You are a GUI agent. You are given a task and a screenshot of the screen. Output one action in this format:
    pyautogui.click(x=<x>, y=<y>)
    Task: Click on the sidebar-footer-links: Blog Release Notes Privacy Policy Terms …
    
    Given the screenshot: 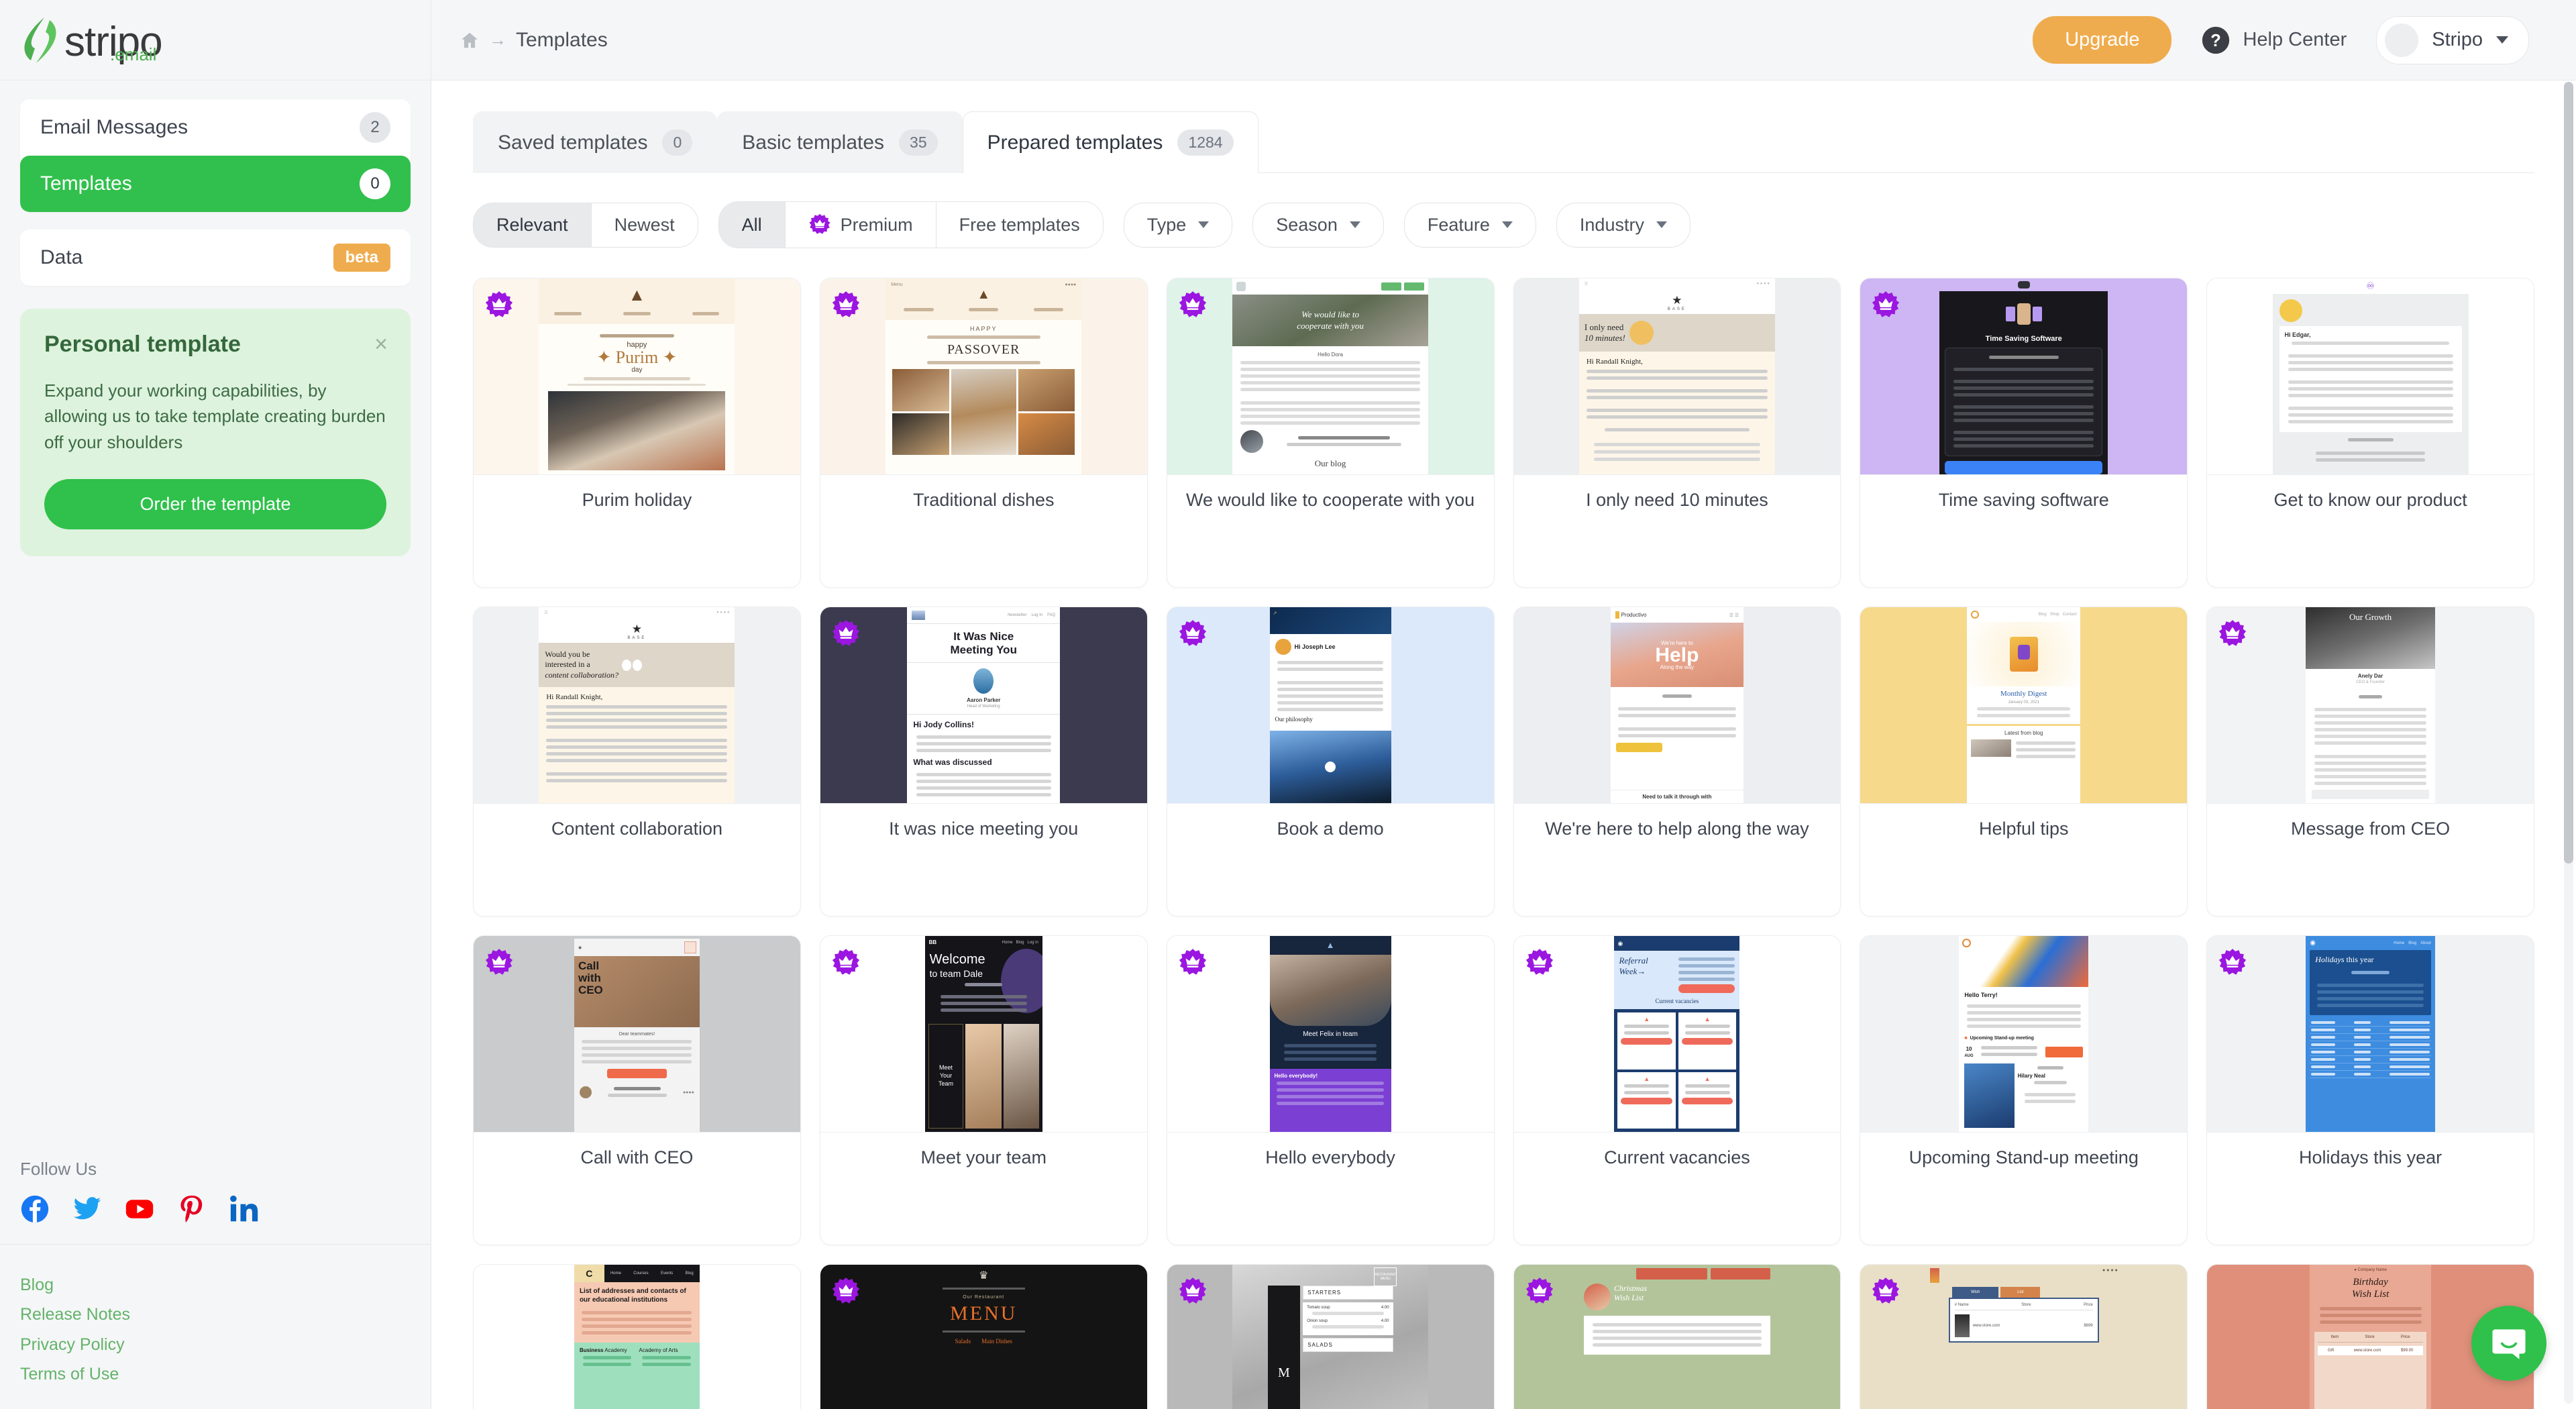 What is the action you would take?
    pyautogui.click(x=215, y=1326)
    